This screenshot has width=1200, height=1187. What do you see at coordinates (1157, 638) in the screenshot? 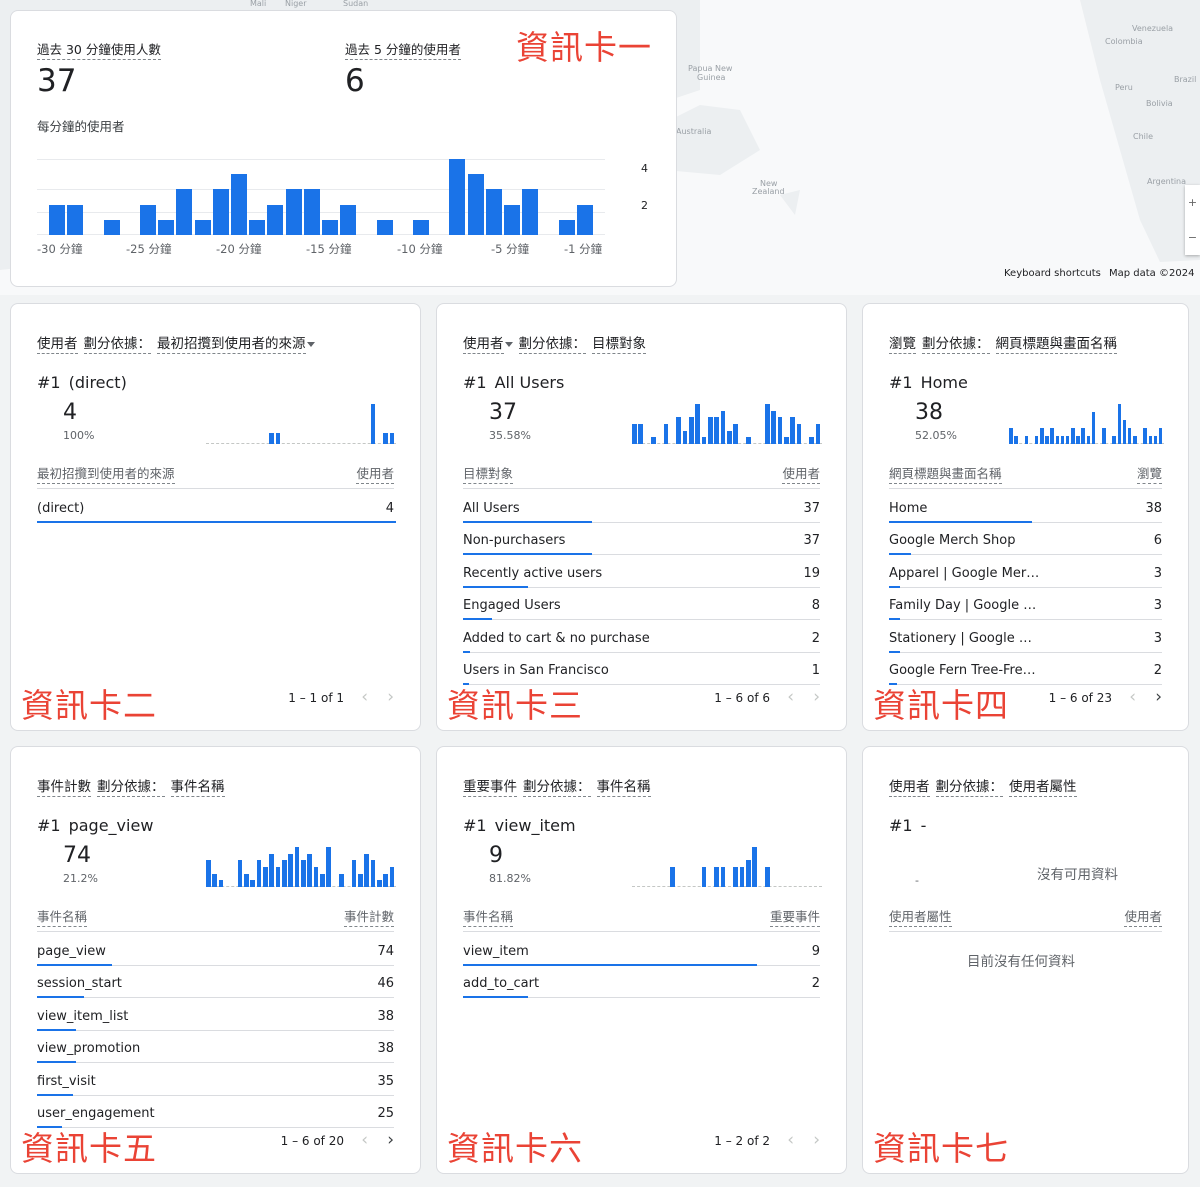
I see `row-value: 3` at bounding box center [1157, 638].